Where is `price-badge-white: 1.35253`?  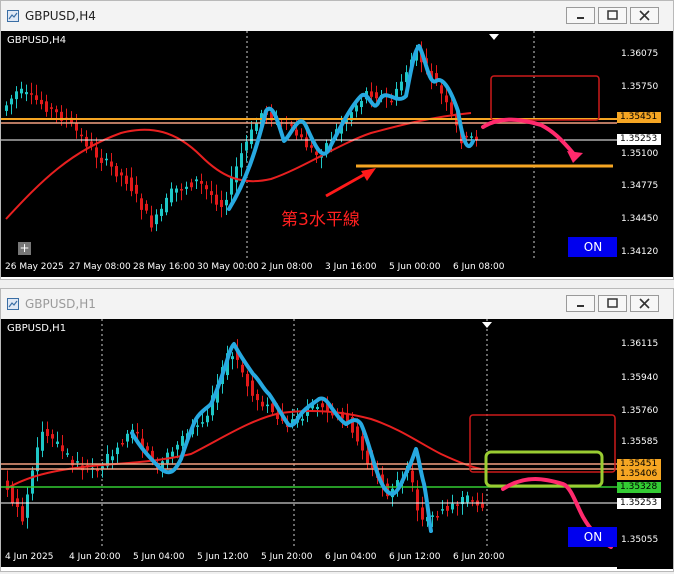
price-badge-white: 1.35253 is located at coordinates (639, 139).